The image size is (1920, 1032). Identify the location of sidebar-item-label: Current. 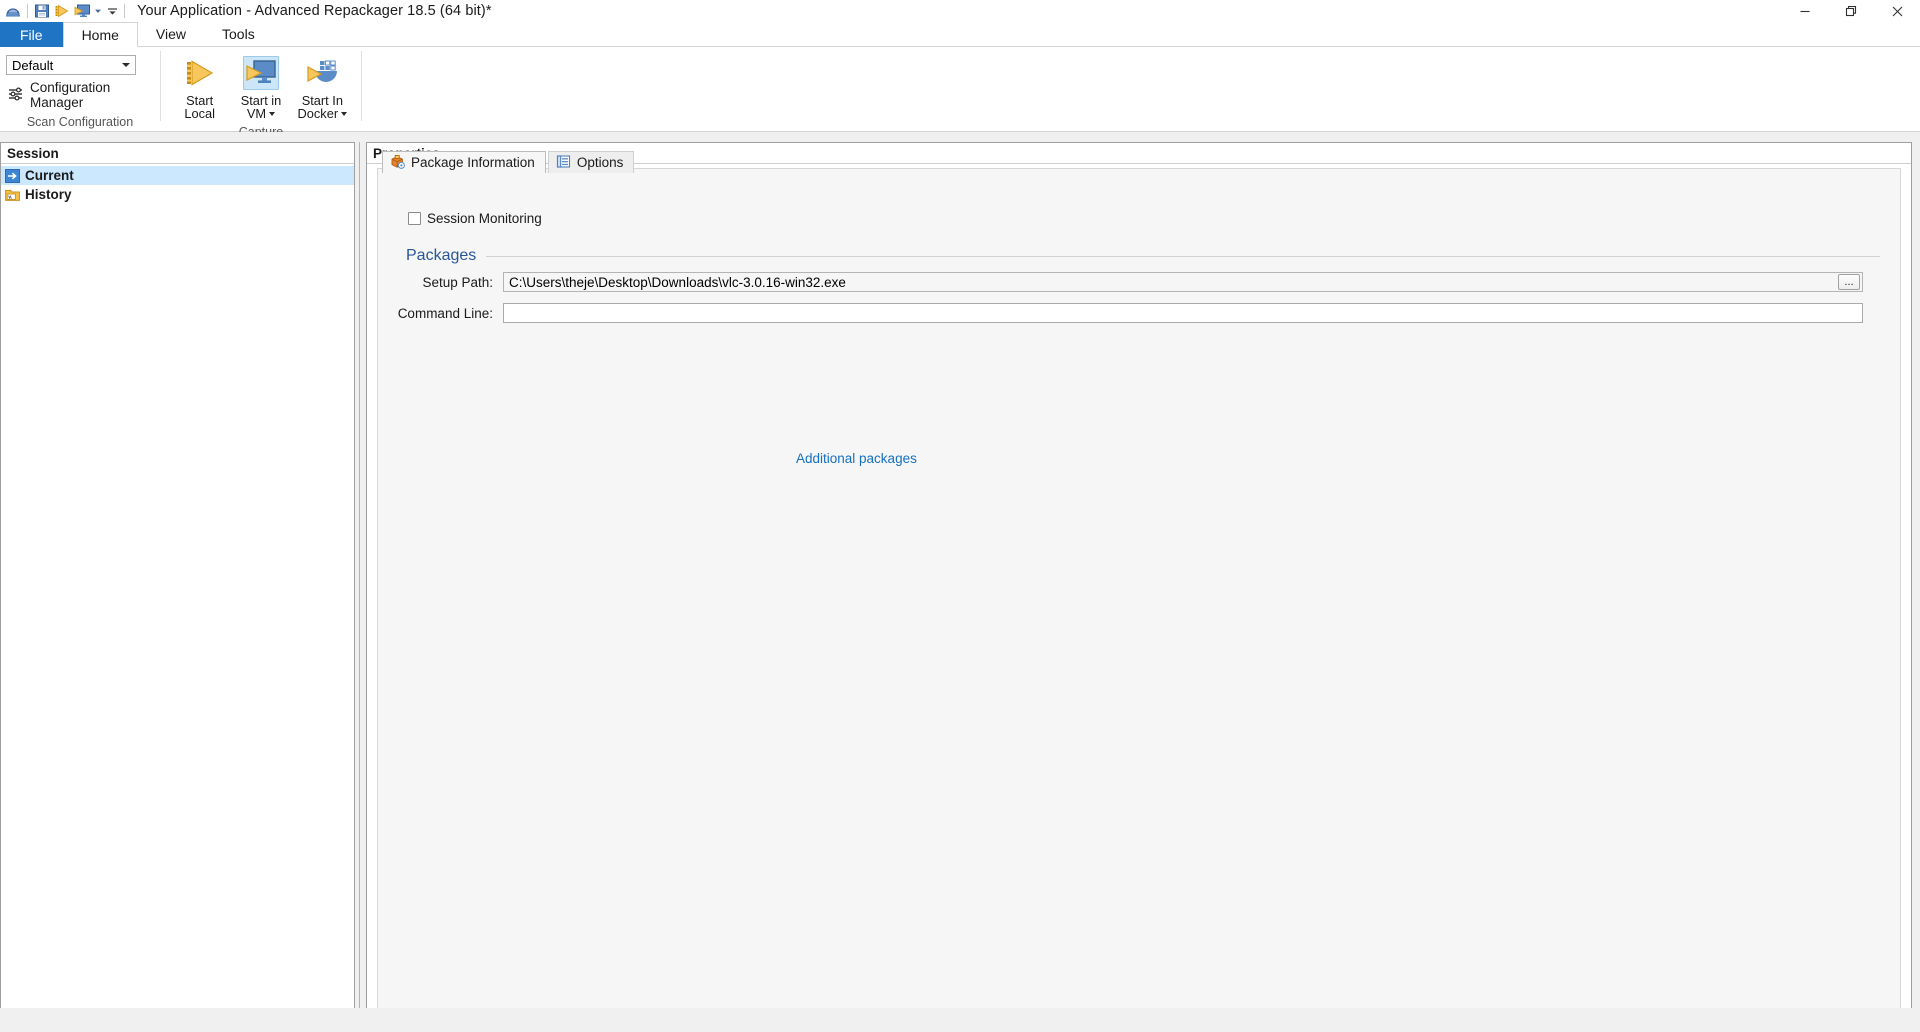
(49, 175).